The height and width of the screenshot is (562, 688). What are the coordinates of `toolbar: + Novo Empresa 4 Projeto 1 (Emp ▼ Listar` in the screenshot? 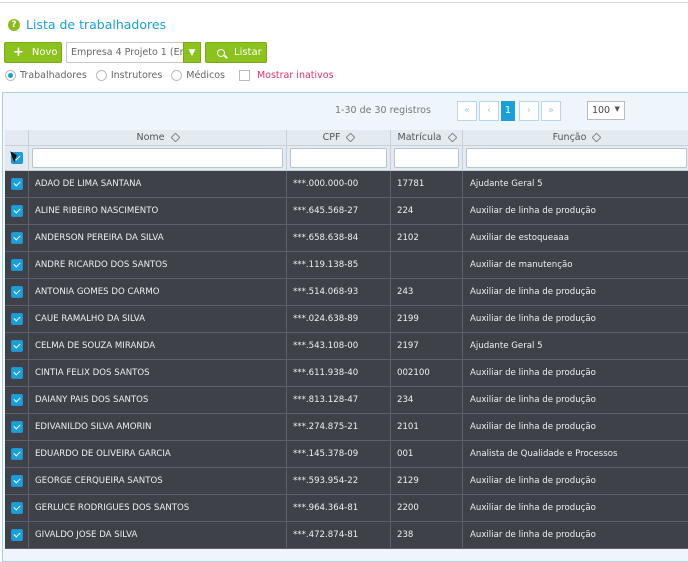 It's located at (135, 52).